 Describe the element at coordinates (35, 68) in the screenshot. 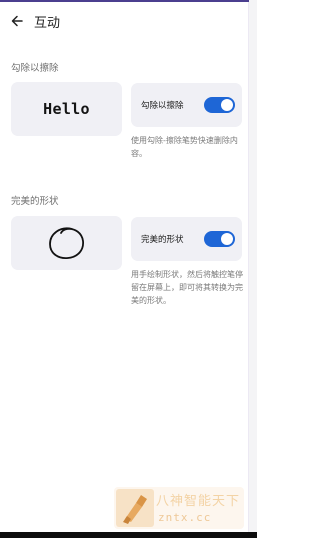

I see `section-title-erase: 勾除以擦除` at that location.